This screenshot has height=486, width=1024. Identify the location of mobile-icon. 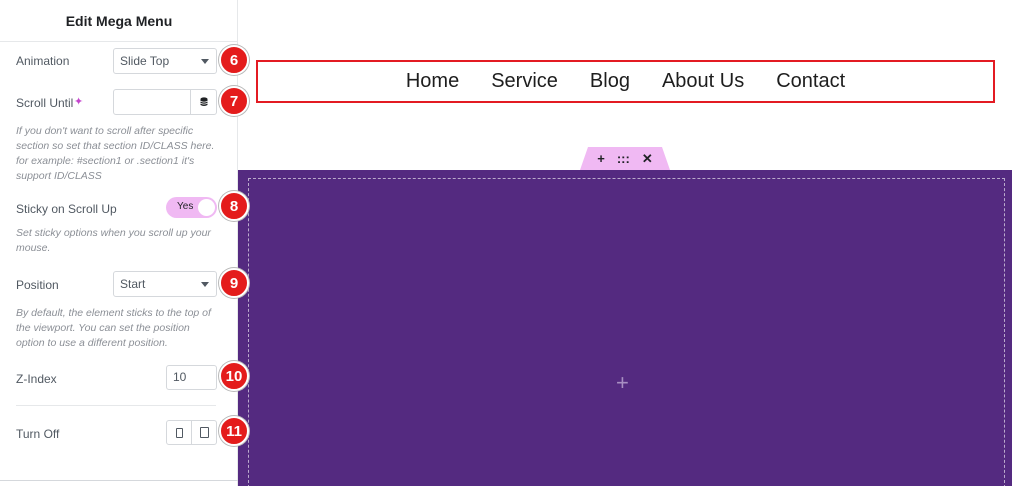
(179, 432).